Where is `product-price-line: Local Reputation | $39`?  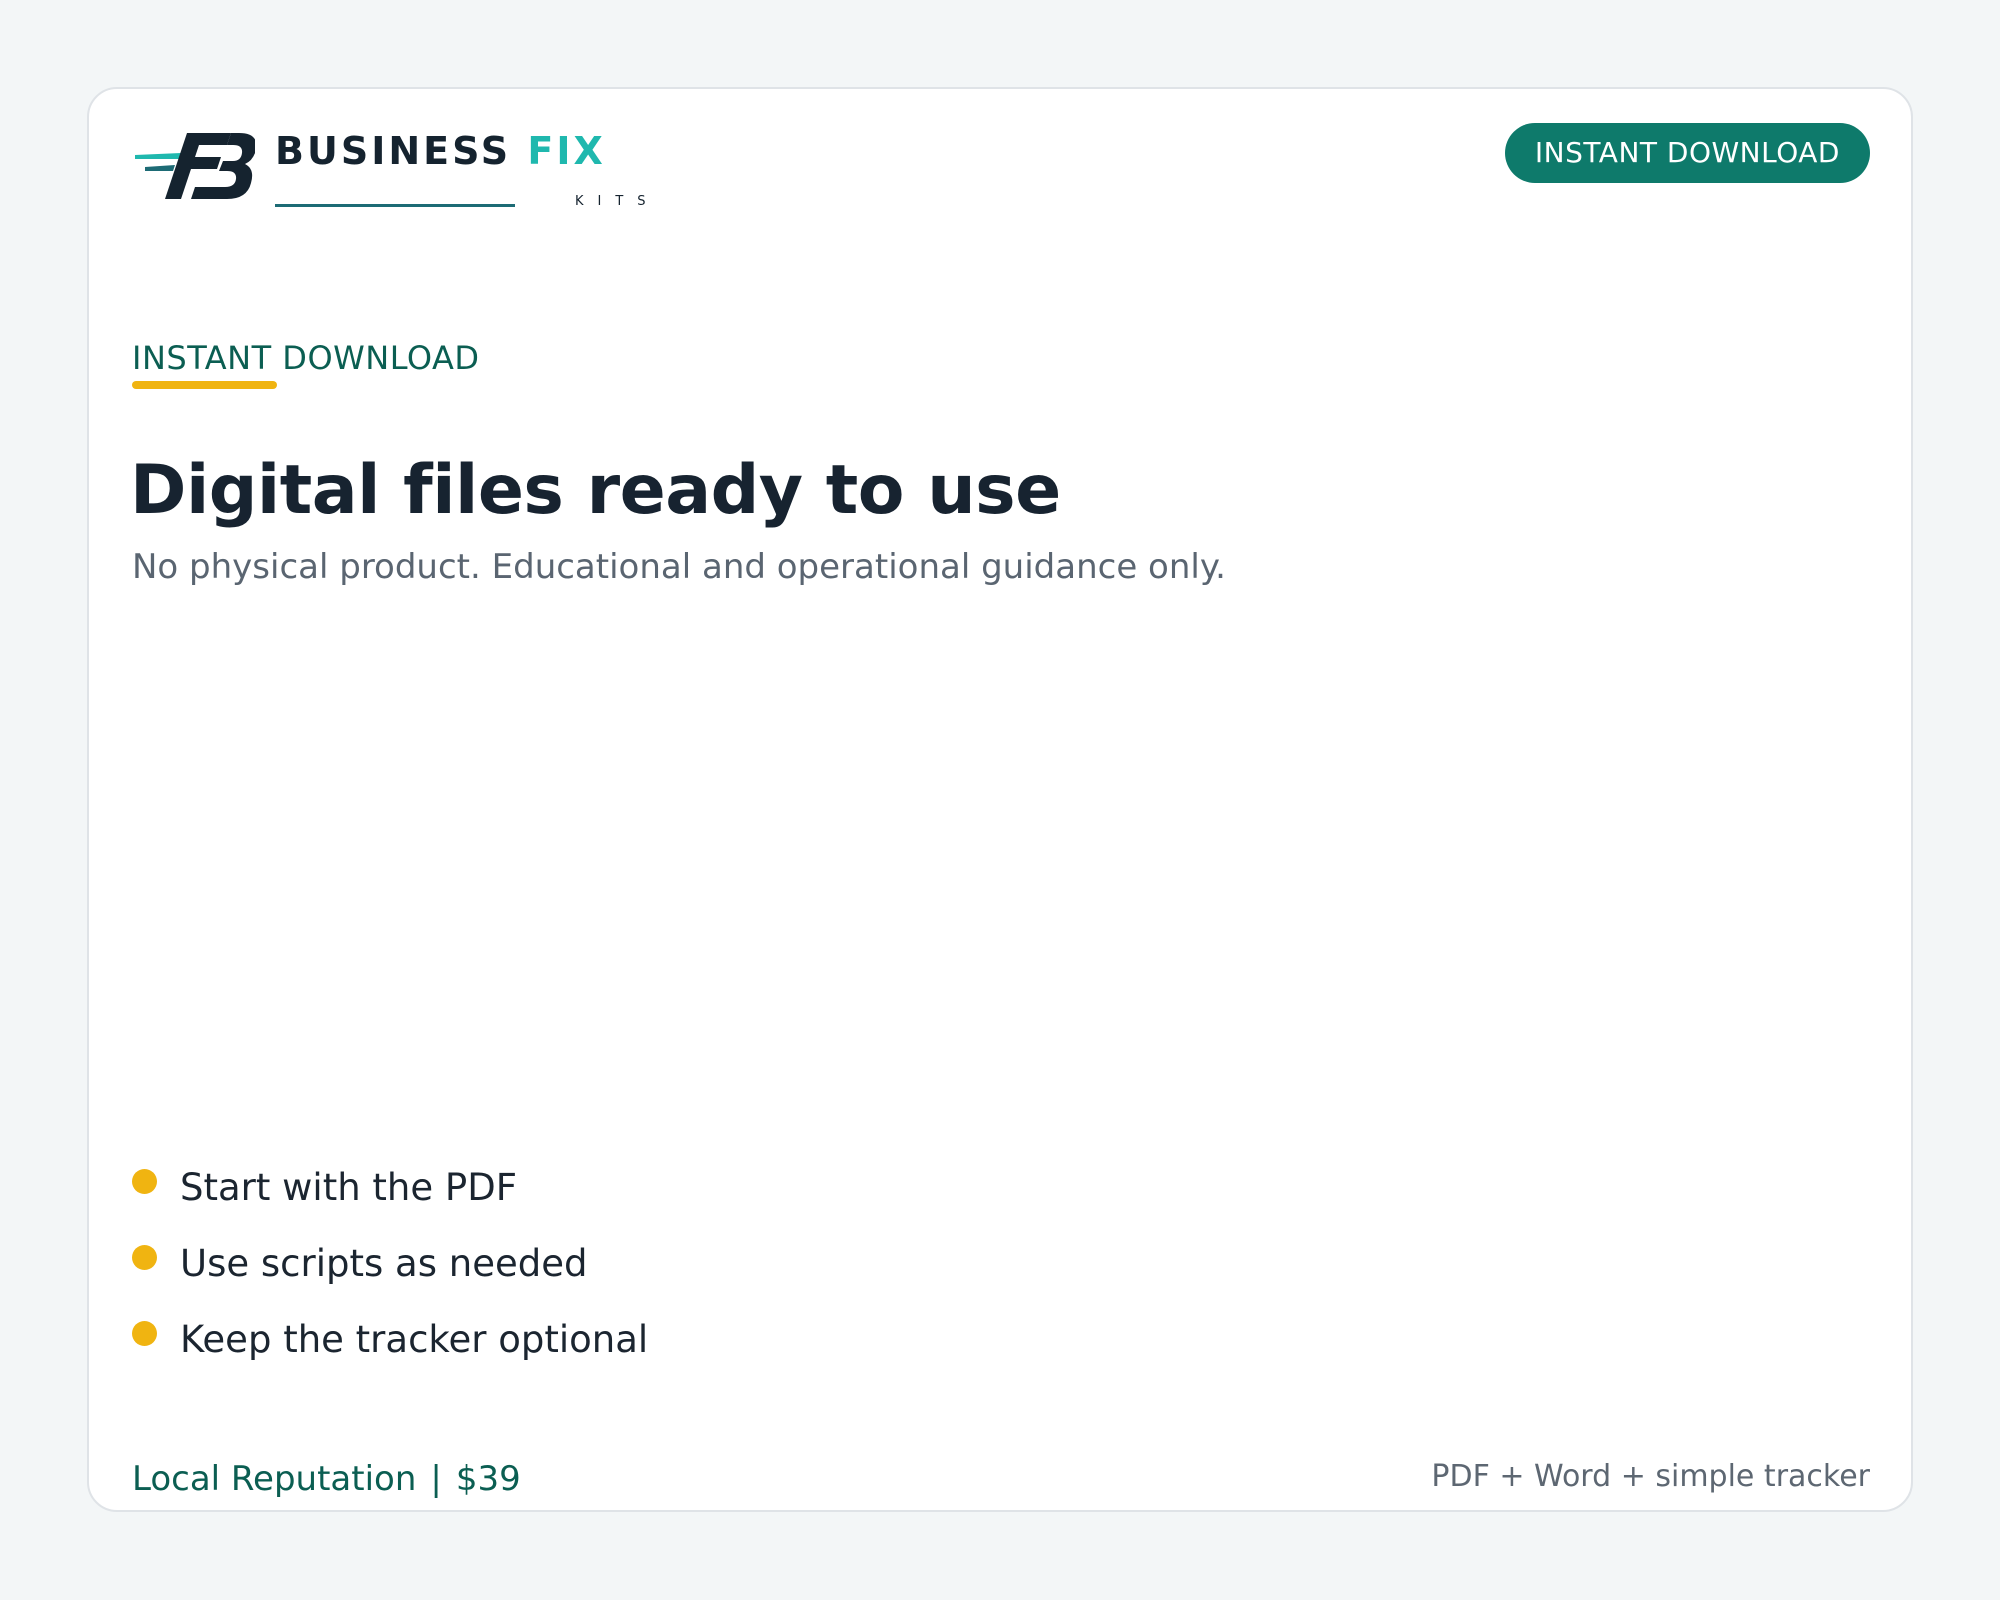
product-price-line: Local Reputation | $39 is located at coordinates (326, 1479).